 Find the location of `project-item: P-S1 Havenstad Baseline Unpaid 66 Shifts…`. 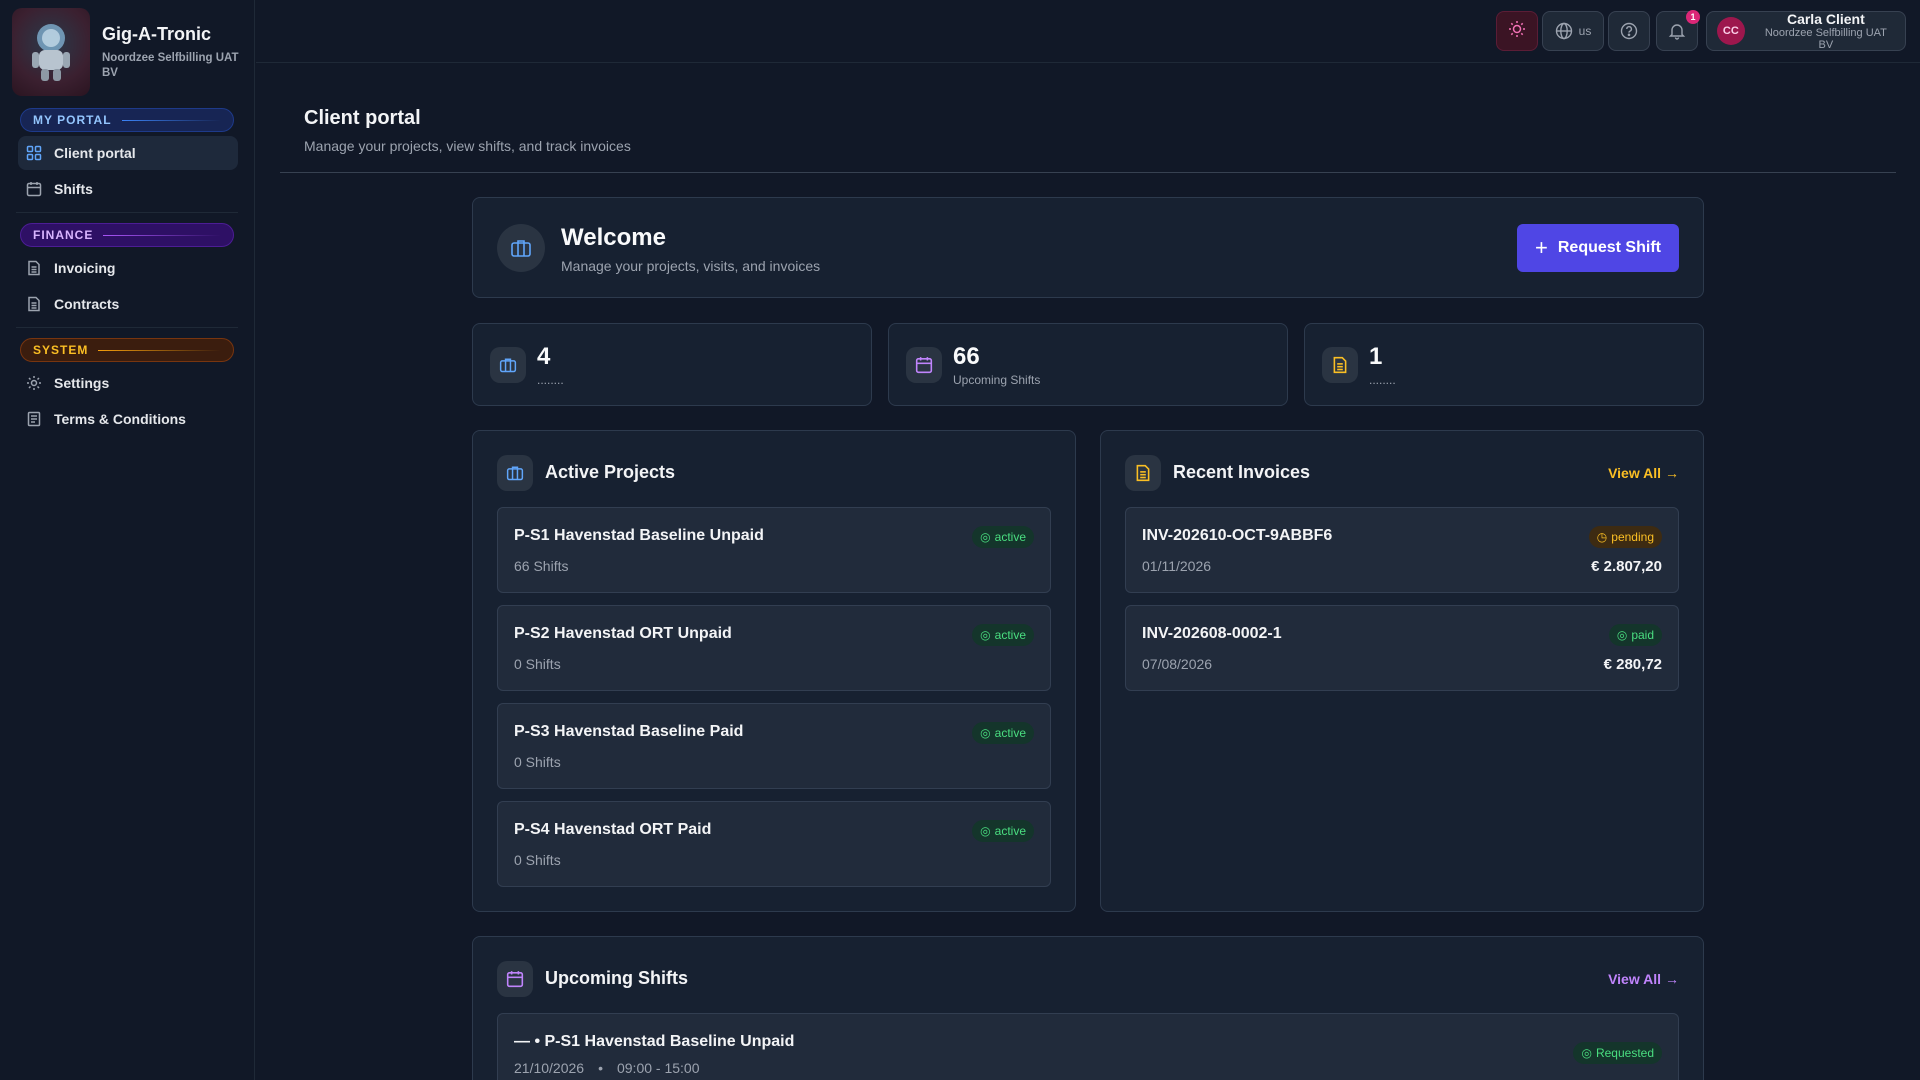

project-item: P-S1 Havenstad Baseline Unpaid 66 Shifts… is located at coordinates (774, 550).